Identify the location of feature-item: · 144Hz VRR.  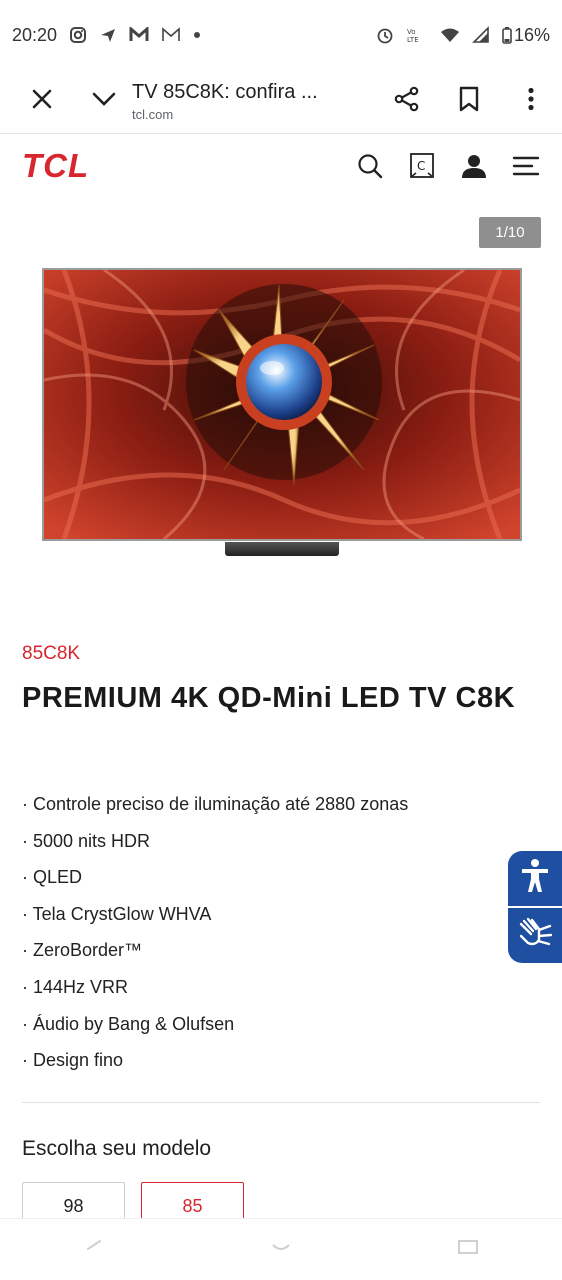
(75, 986).